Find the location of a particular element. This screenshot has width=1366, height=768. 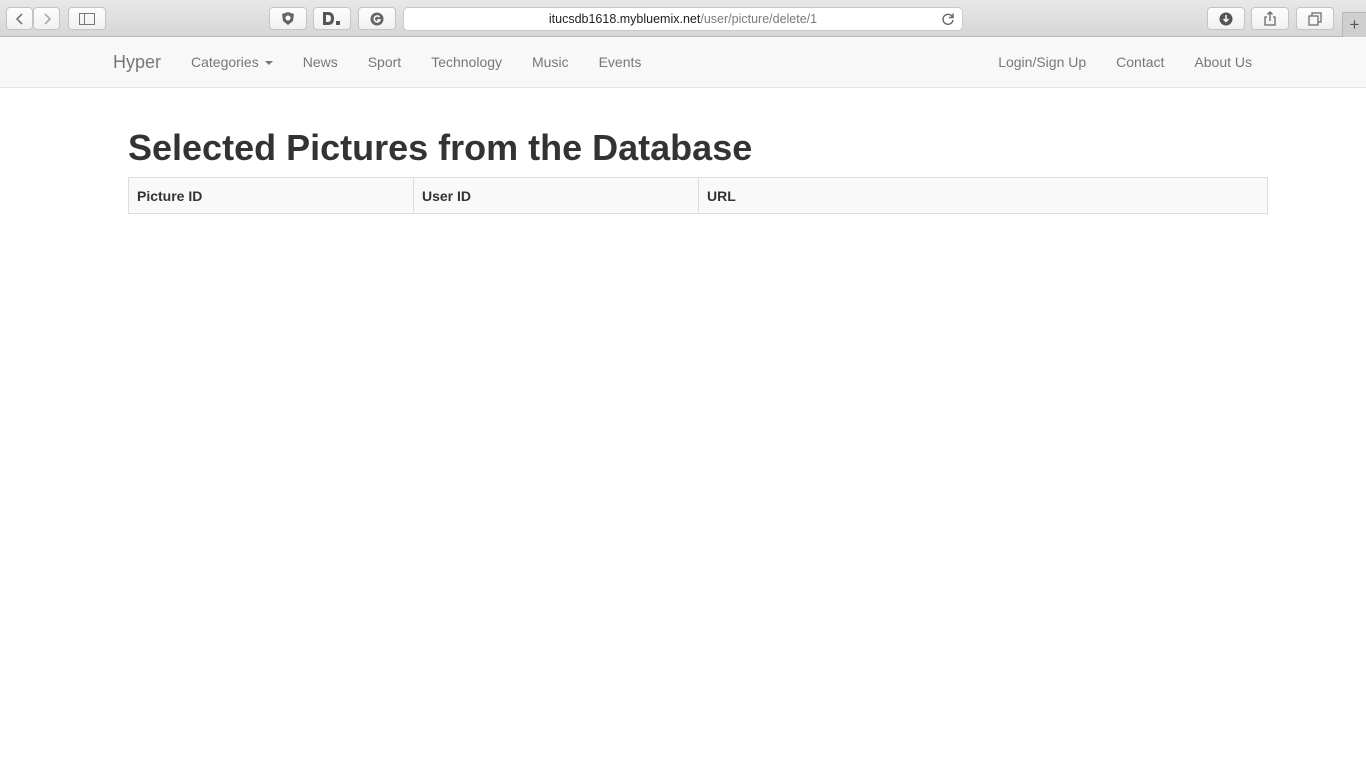

nav-categories-dropdown: Categories is located at coordinates (232, 62).